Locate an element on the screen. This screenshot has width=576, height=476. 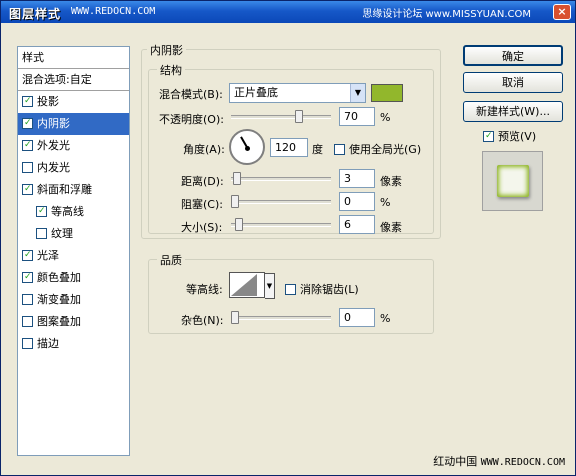
style-list-item: 描边 is located at coordinates (73, 344).